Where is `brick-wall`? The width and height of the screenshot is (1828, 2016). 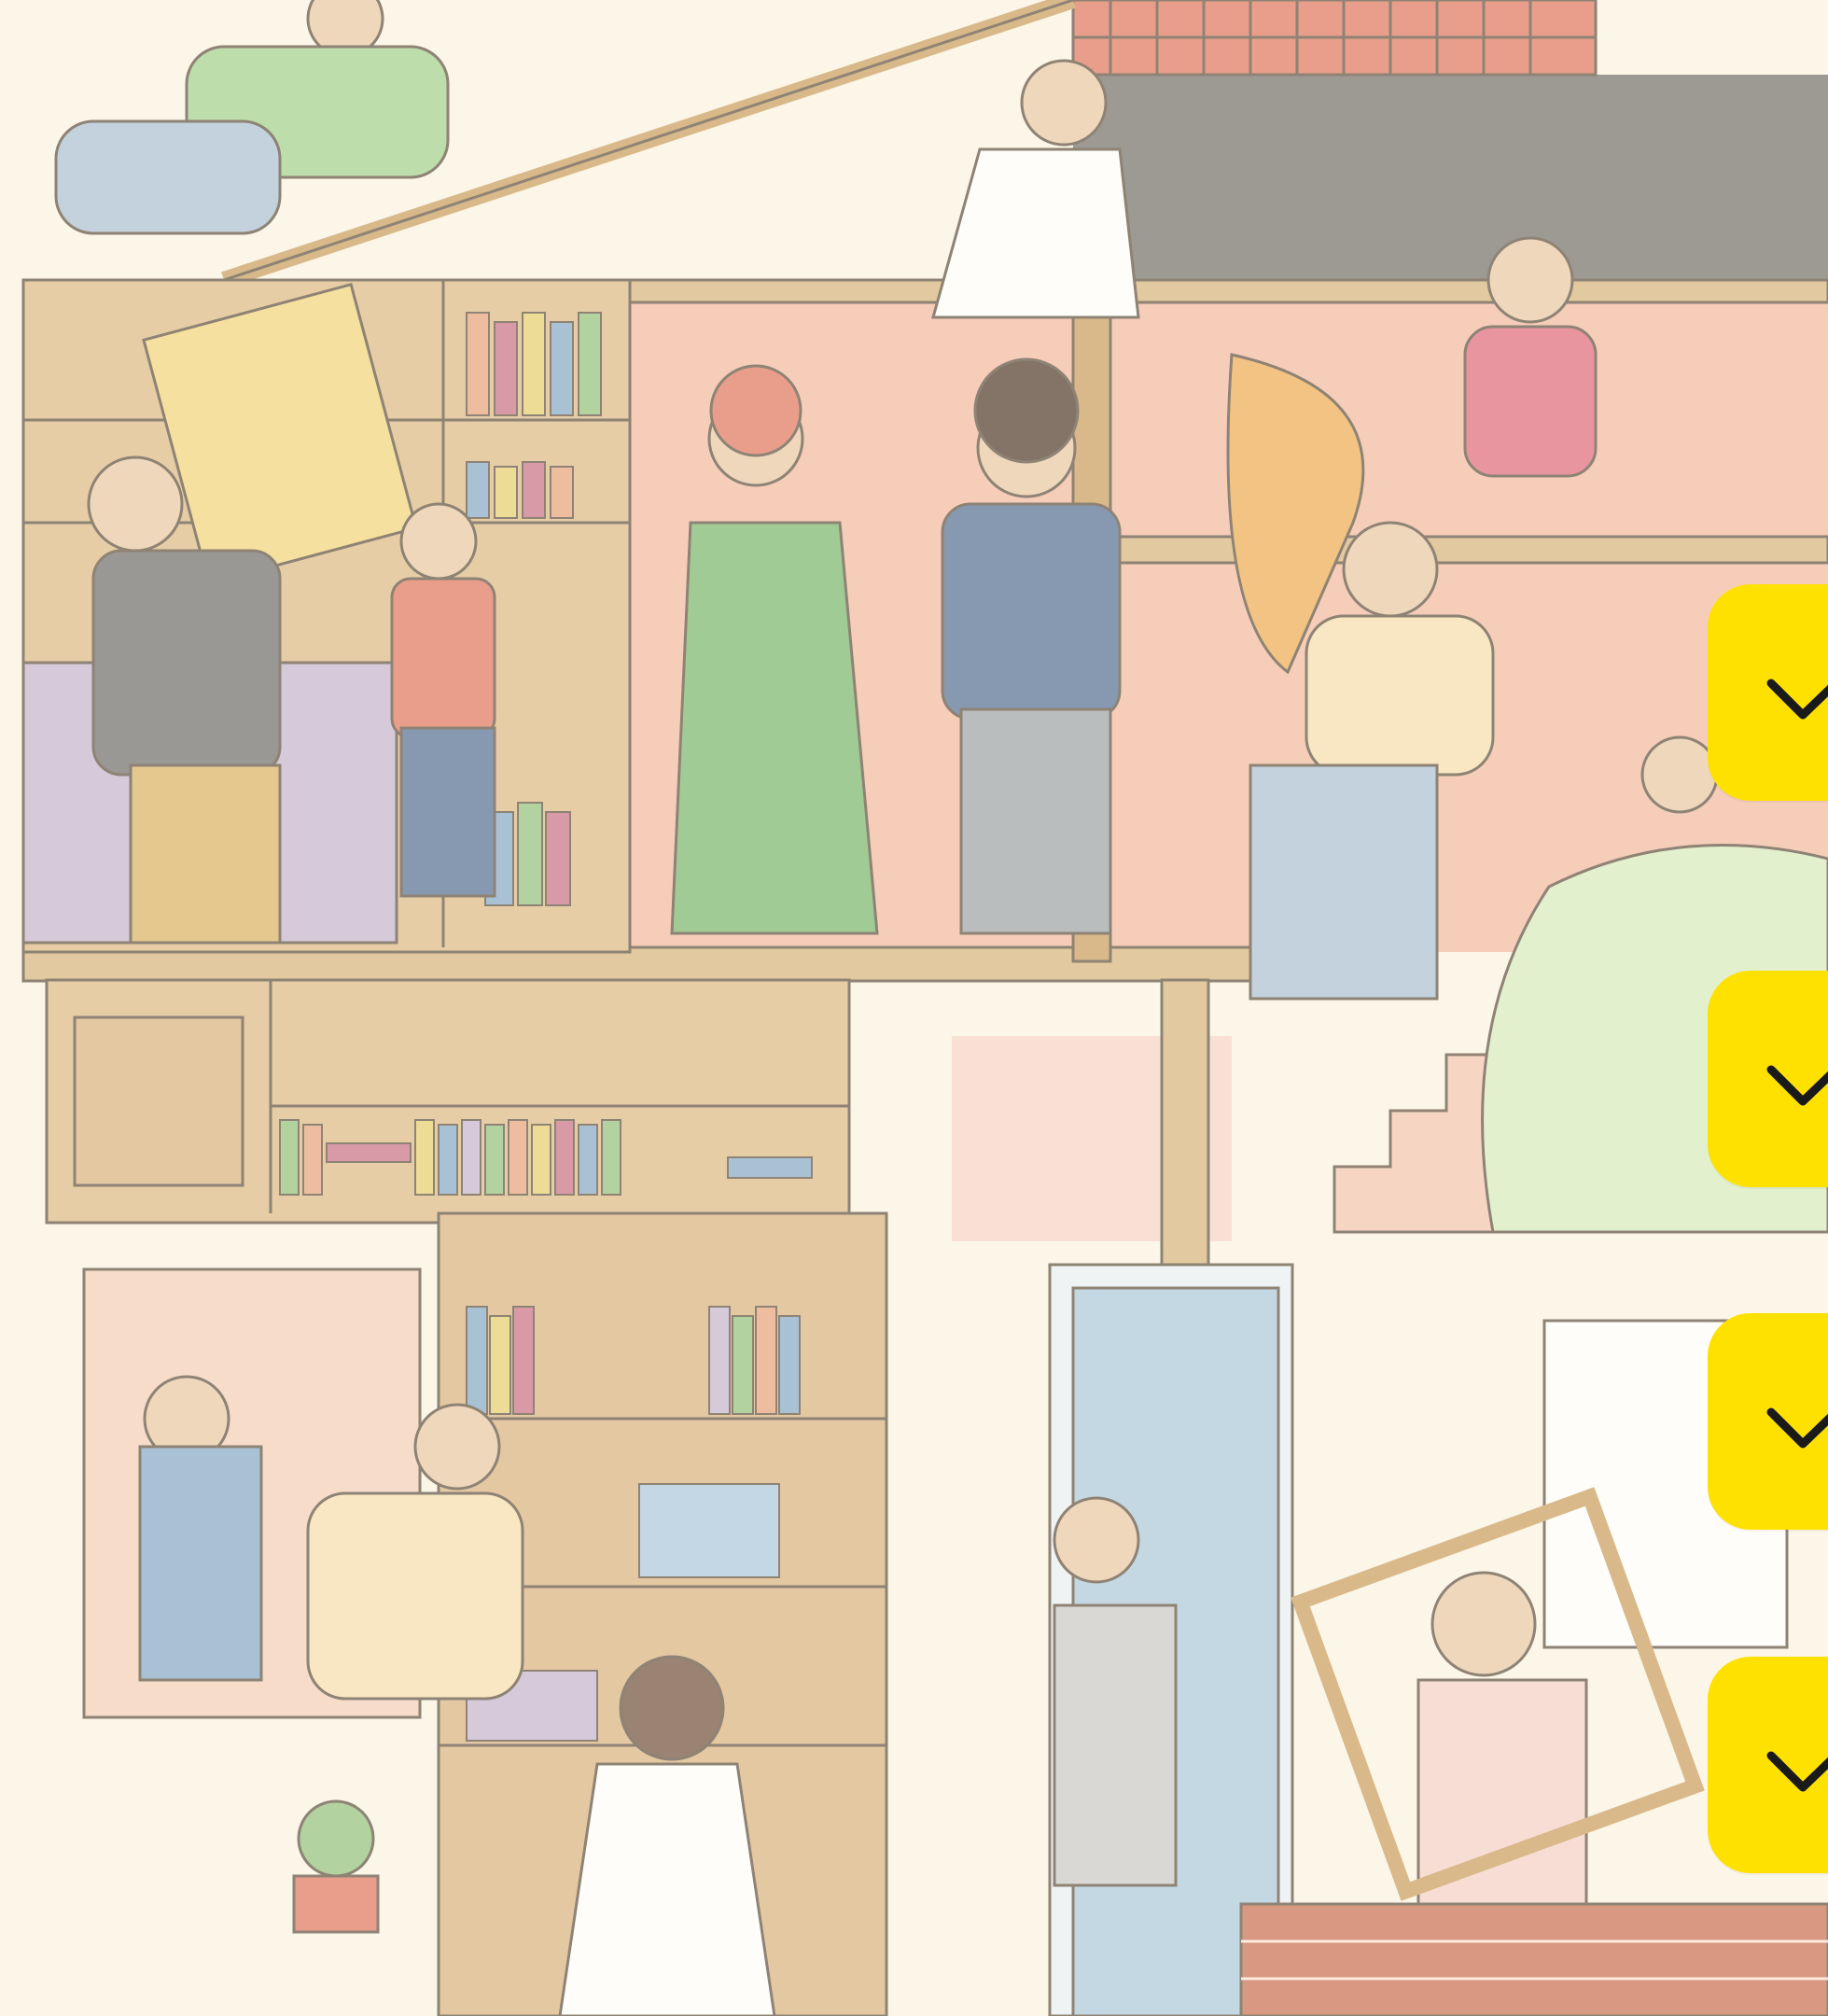 brick-wall is located at coordinates (1533, 1959).